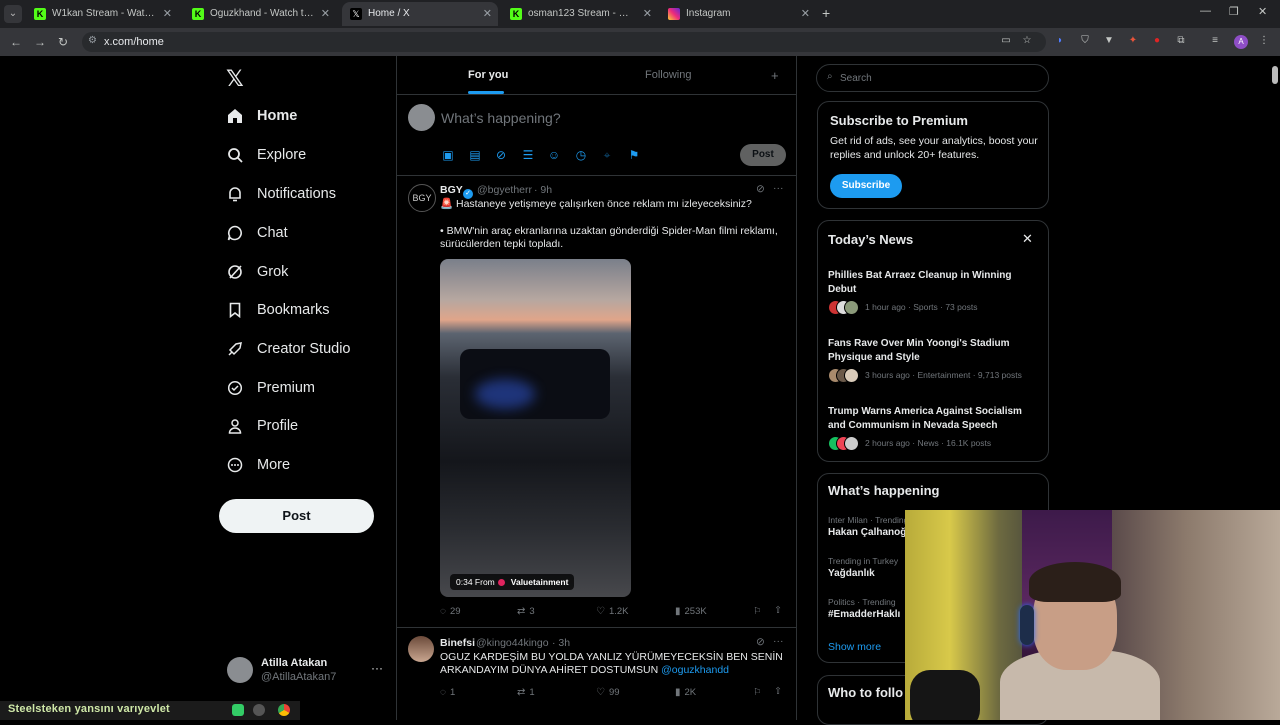 The width and height of the screenshot is (1280, 725). What do you see at coordinates (512, 643) in the screenshot?
I see `tweet-author-handle: @kingo44kingo` at bounding box center [512, 643].